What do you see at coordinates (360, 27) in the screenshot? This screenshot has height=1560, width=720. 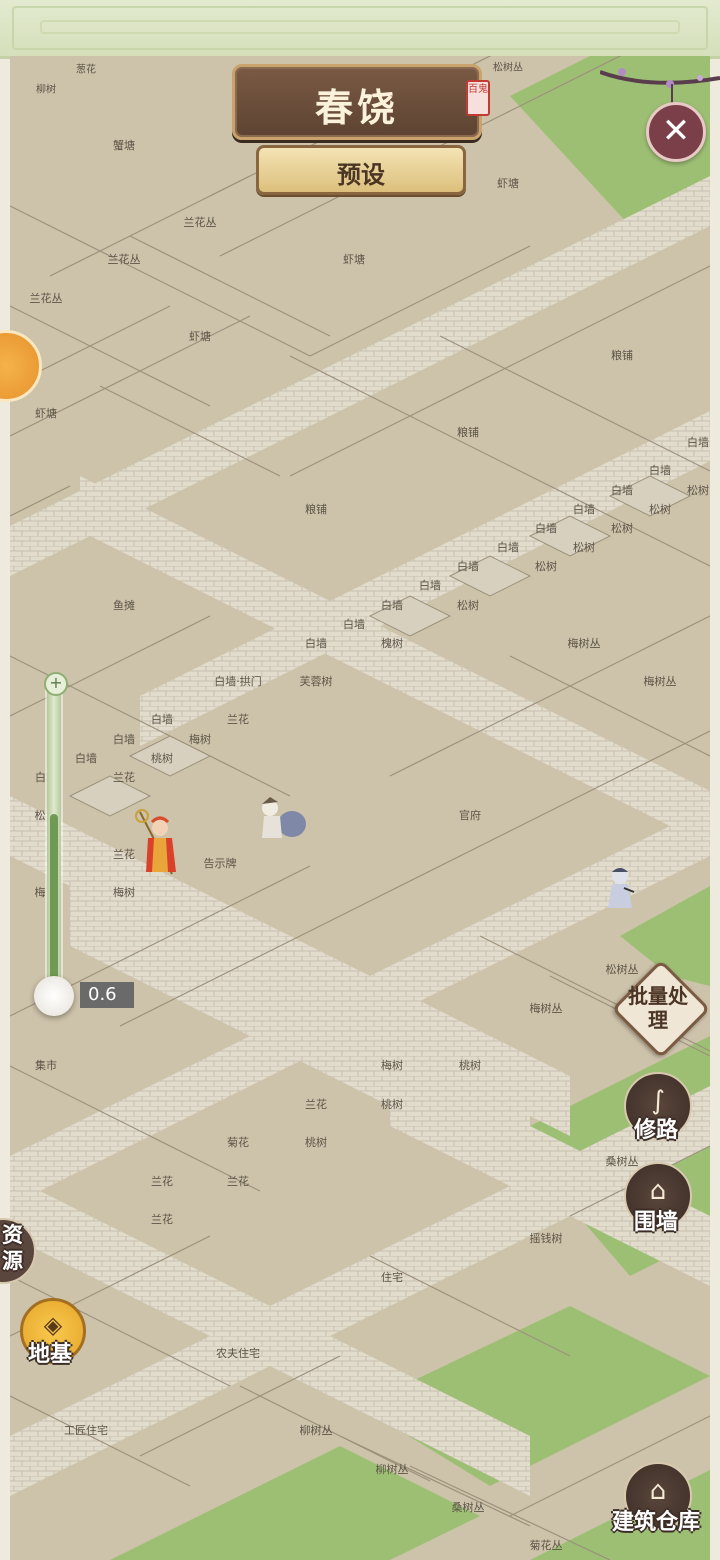 I see `frame-rail-inner` at bounding box center [360, 27].